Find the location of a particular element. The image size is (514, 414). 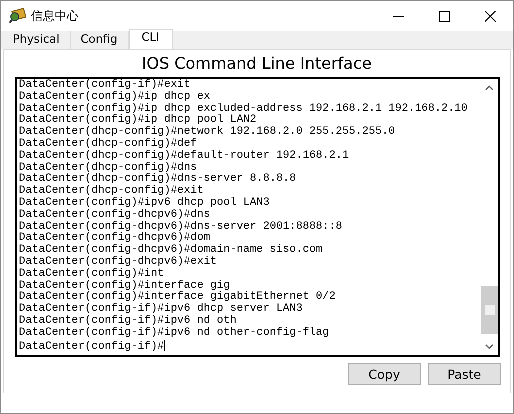

maximize-icon is located at coordinates (444, 16).